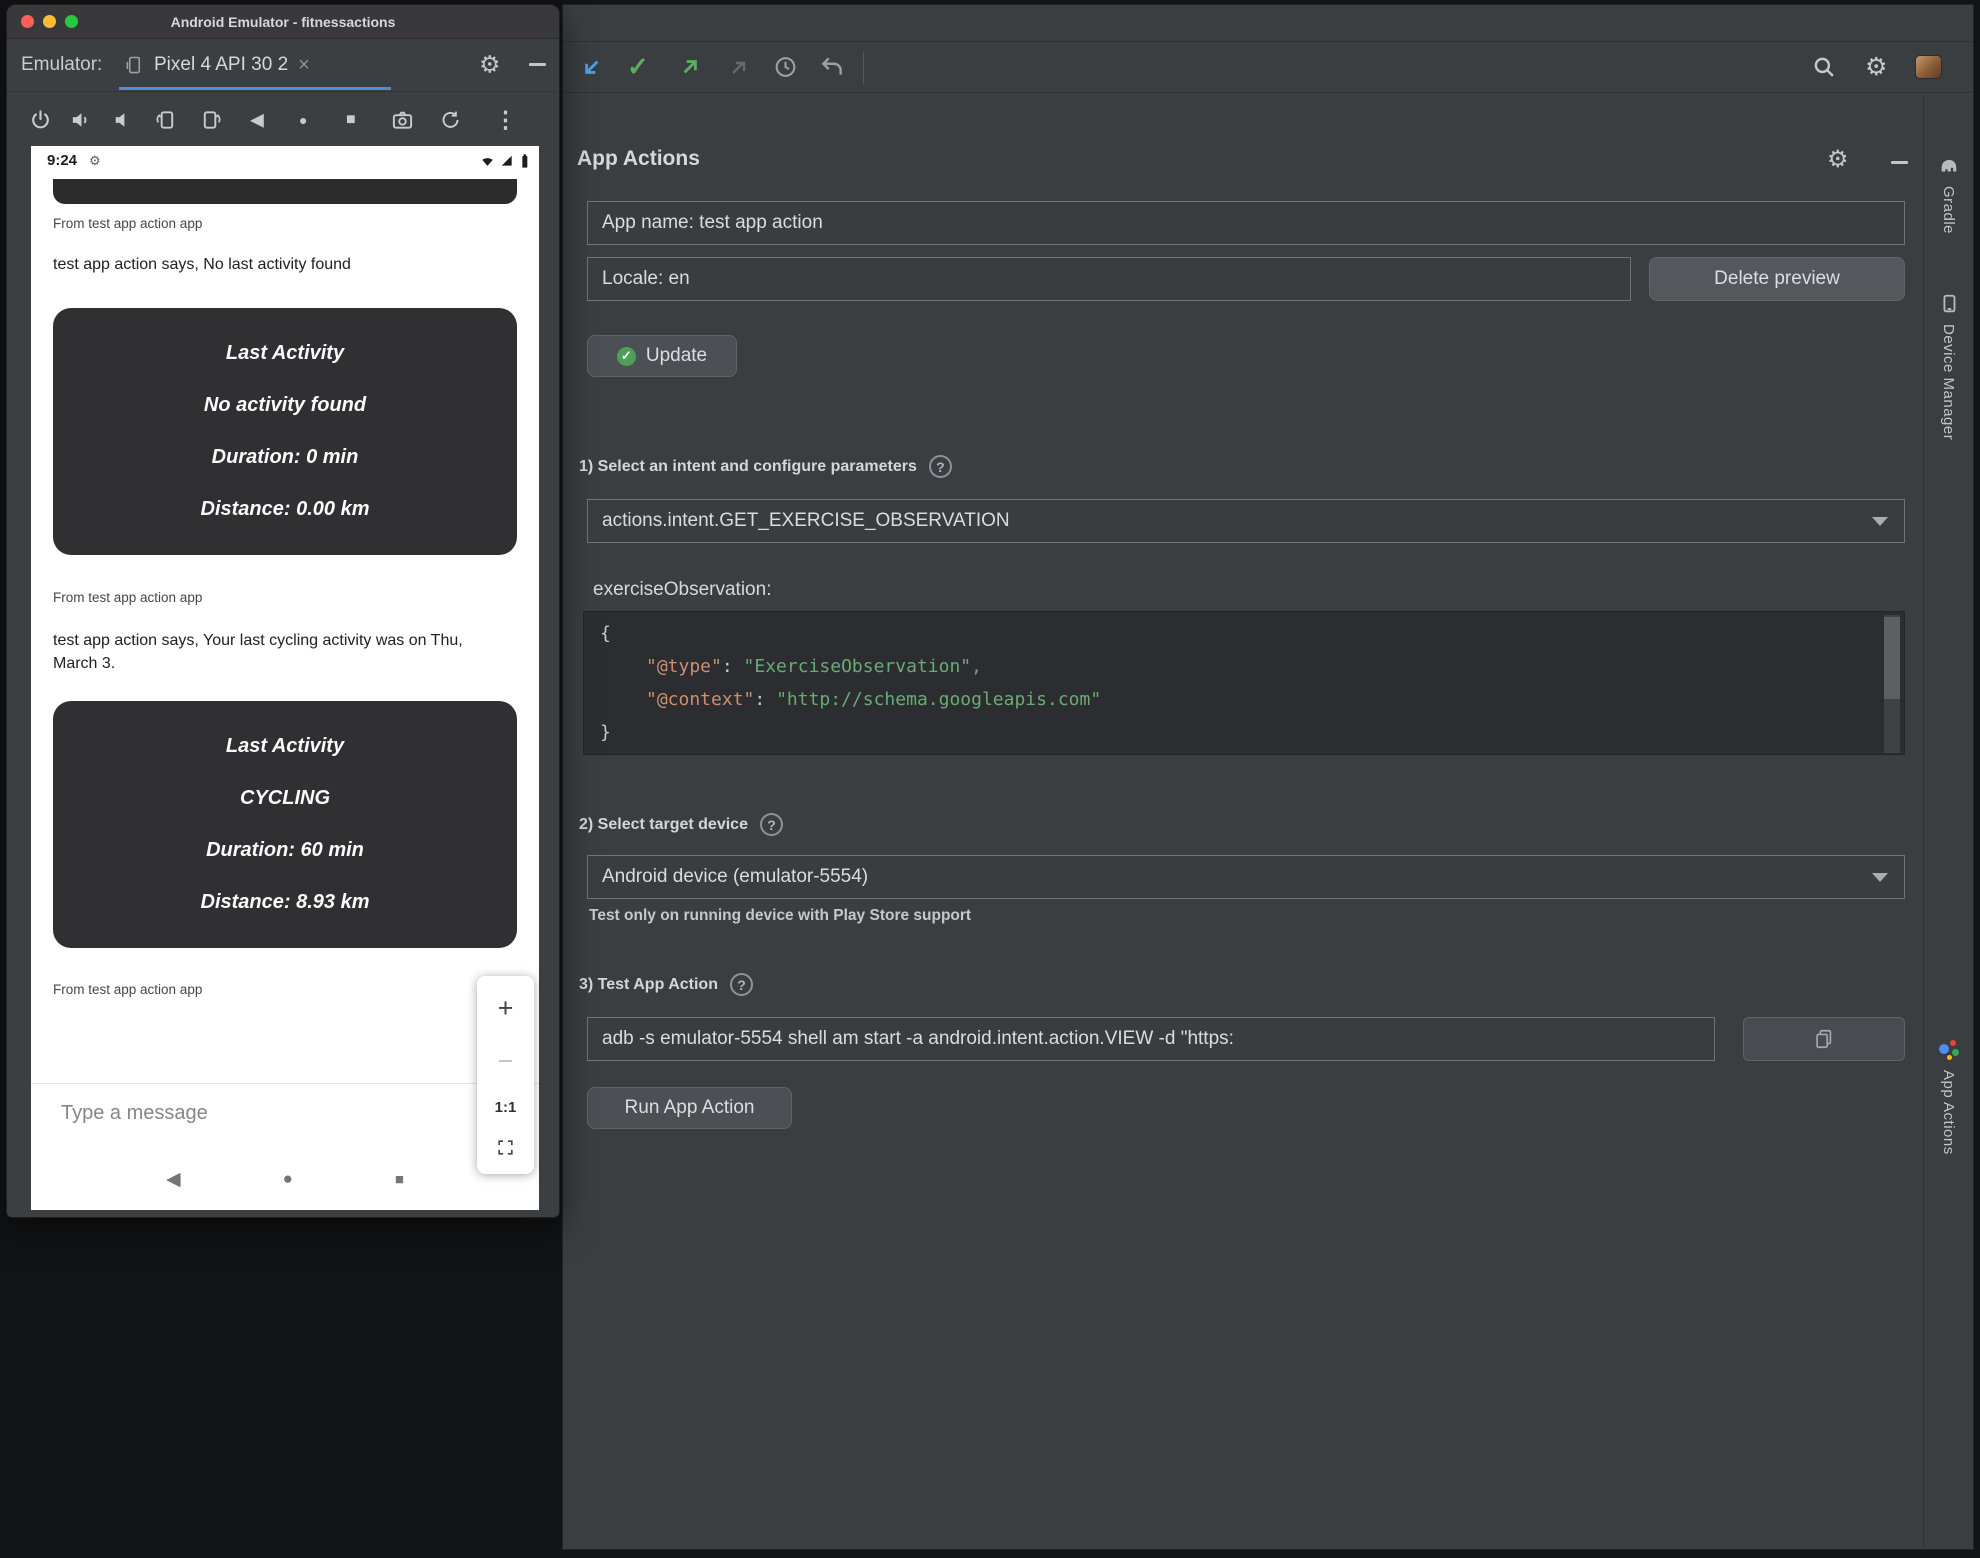 The width and height of the screenshot is (1980, 1558). I want to click on update-check-icon: ✓, so click(626, 356).